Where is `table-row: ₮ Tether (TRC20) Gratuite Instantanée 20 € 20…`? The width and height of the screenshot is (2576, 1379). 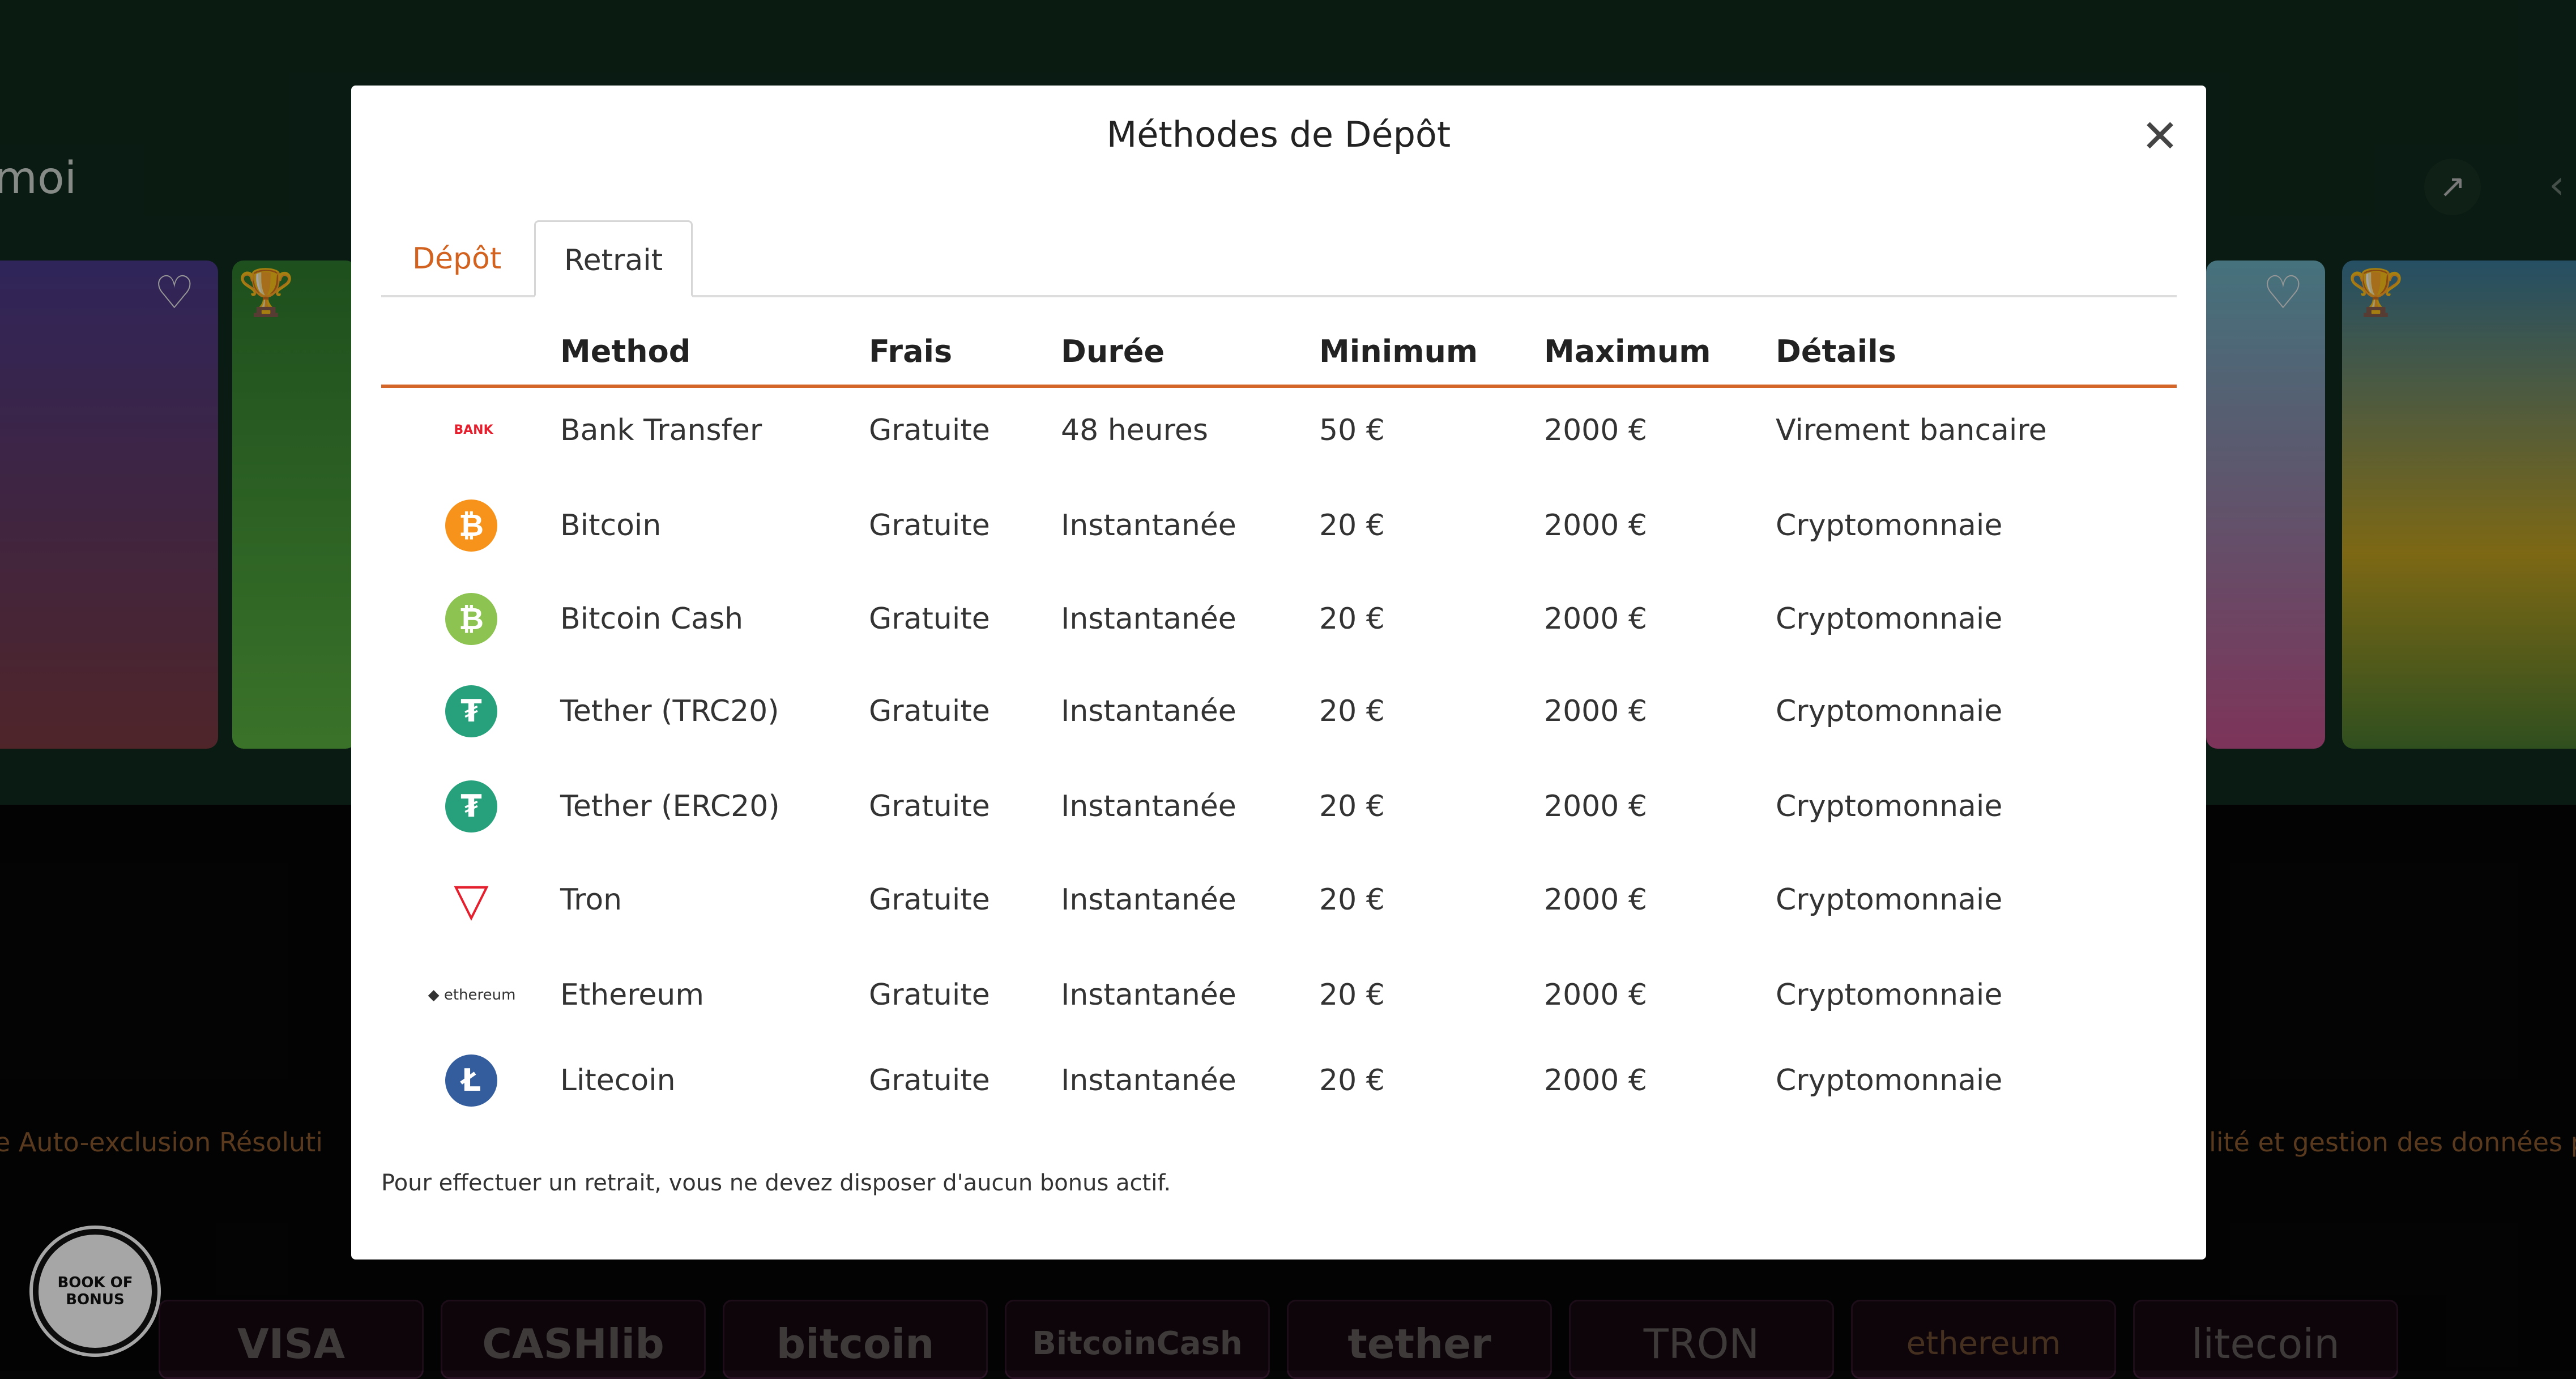
table-row: ₮ Tether (TRC20) Gratuite Instantanée 20 € 20… is located at coordinates (1279, 711).